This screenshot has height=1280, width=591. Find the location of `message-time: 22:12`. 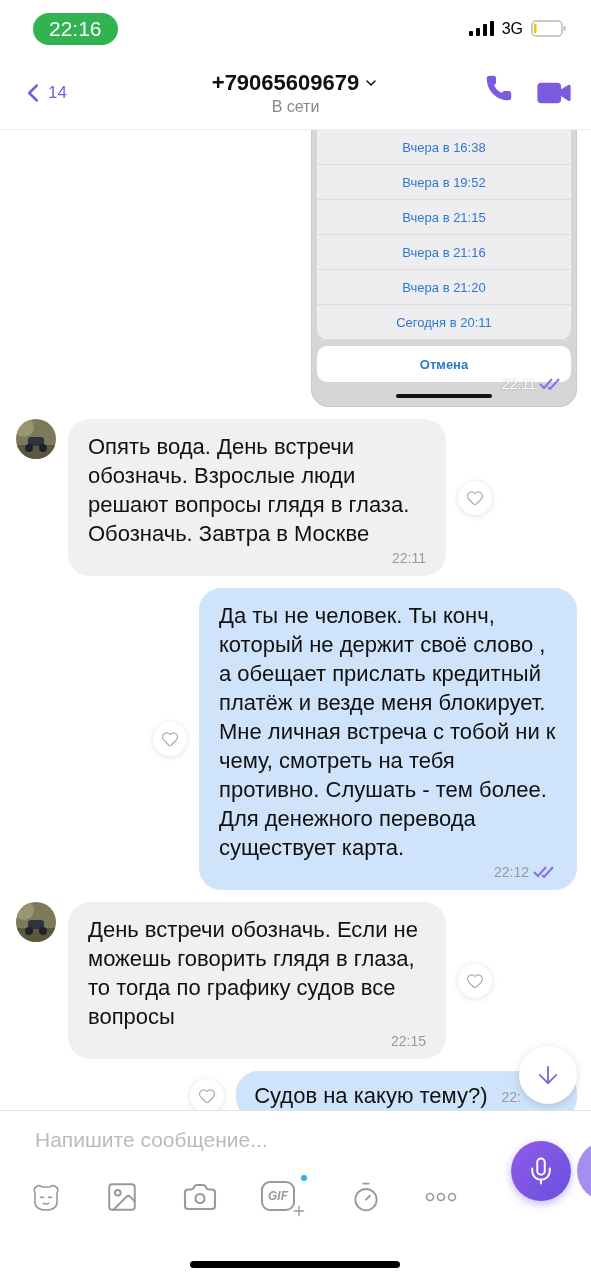

message-time: 22:12 is located at coordinates (511, 872).